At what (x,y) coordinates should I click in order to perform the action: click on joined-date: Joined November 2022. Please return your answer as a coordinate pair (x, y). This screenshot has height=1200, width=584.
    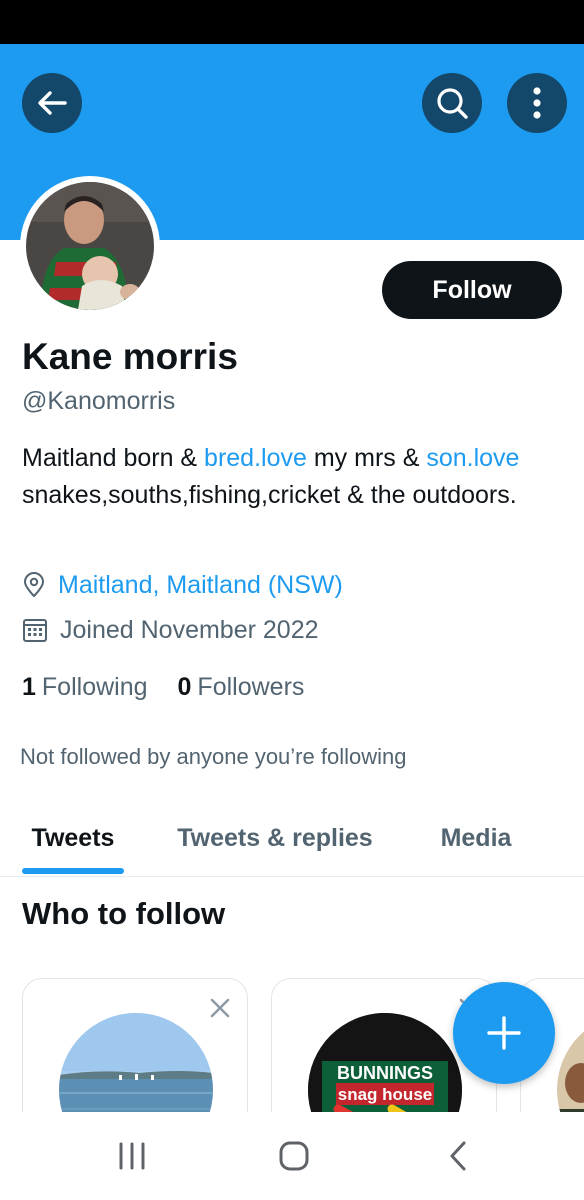
    Looking at the image, I should click on (189, 629).